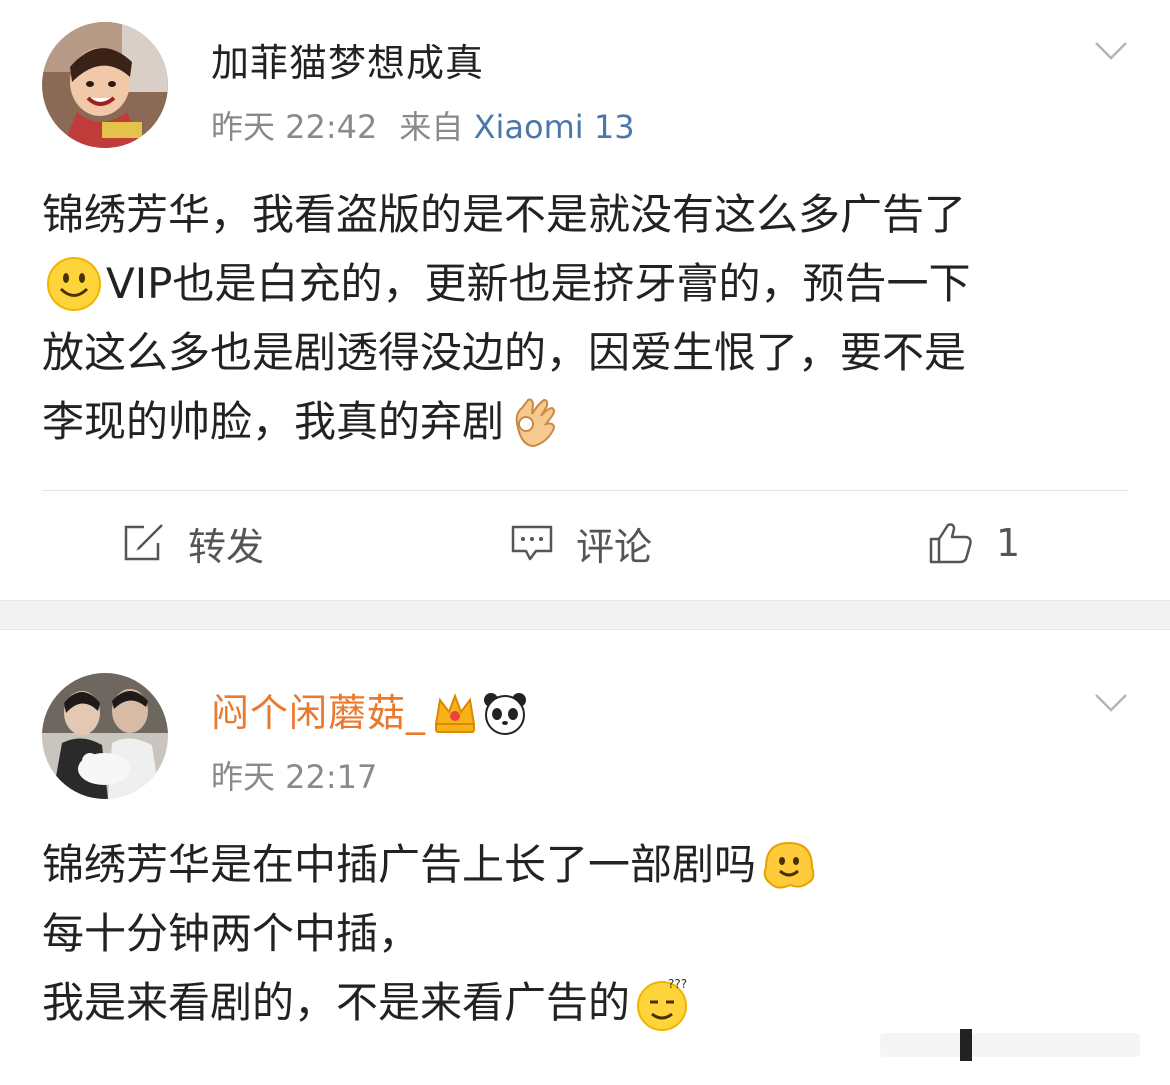  What do you see at coordinates (554, 127) in the screenshot?
I see `source-link: Xiaomi 13` at bounding box center [554, 127].